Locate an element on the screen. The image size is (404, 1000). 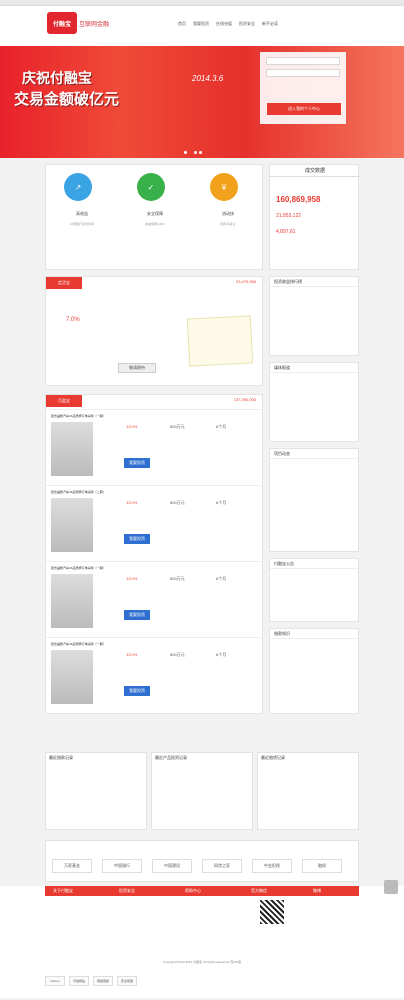
partner-logo: 中国建设 is located at coordinates (172, 866).